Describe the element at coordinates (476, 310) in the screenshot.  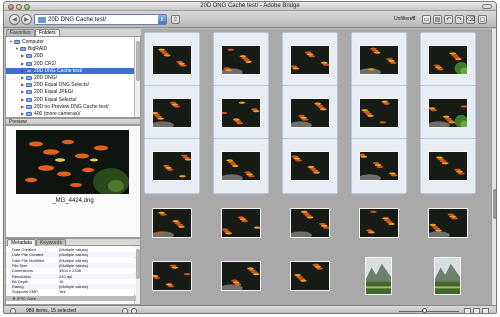
I see `filmstrip-view-icon` at that location.